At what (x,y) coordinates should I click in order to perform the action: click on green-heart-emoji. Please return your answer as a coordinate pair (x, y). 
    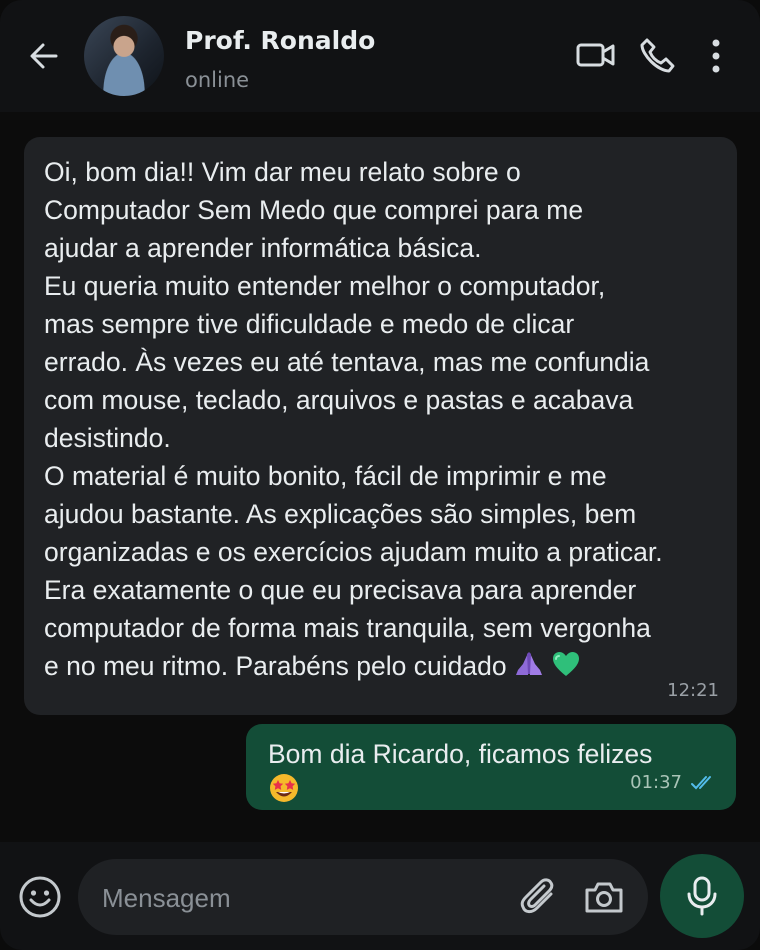
    Looking at the image, I should click on (566, 664).